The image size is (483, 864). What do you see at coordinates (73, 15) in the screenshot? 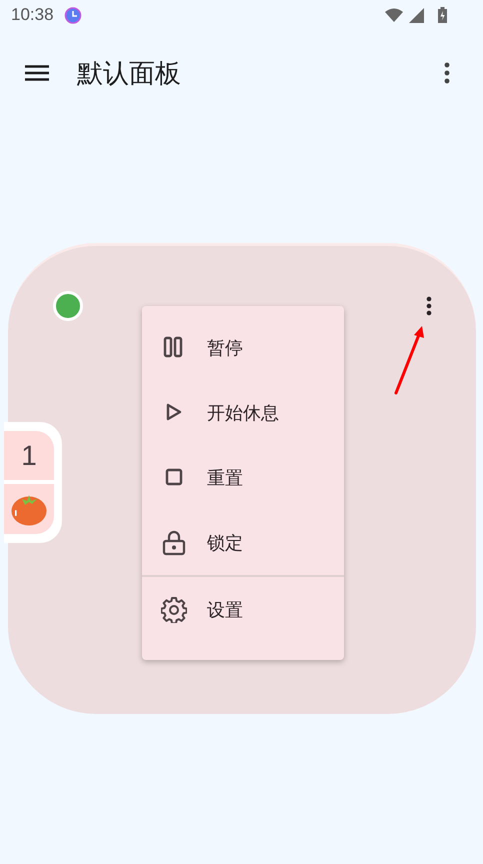
I see `clock-icon` at bounding box center [73, 15].